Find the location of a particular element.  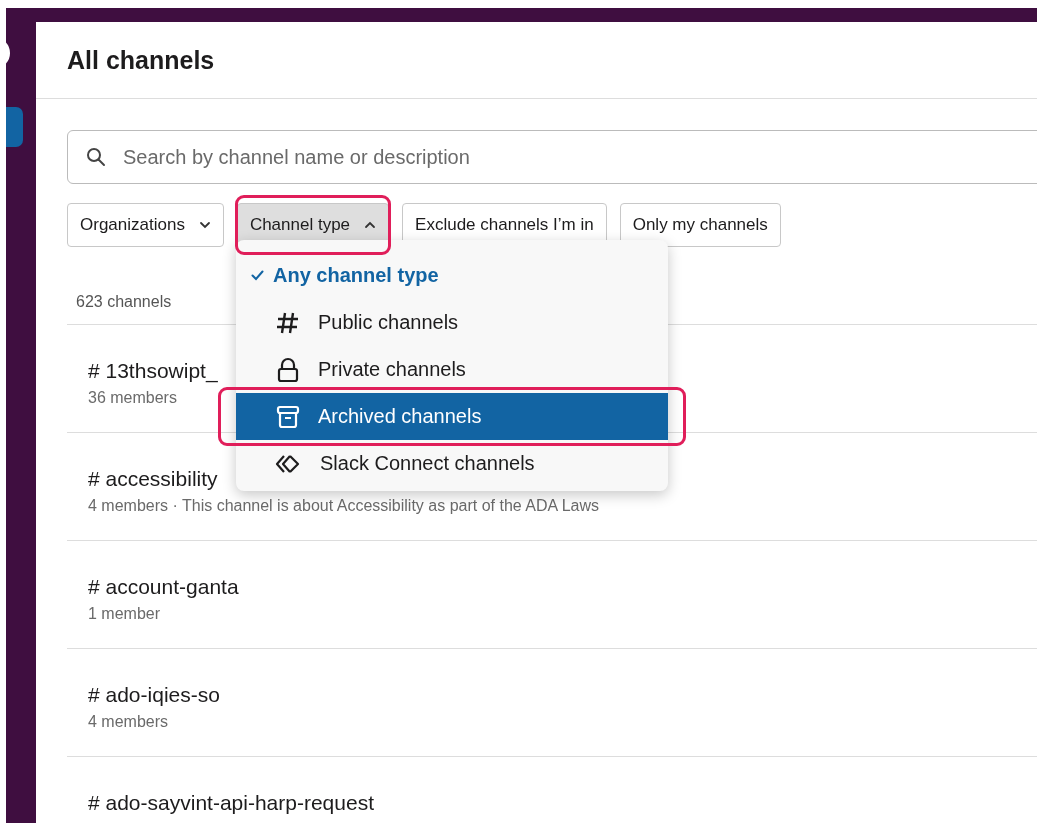

channel-details: 36 members is located at coordinates (132, 398).